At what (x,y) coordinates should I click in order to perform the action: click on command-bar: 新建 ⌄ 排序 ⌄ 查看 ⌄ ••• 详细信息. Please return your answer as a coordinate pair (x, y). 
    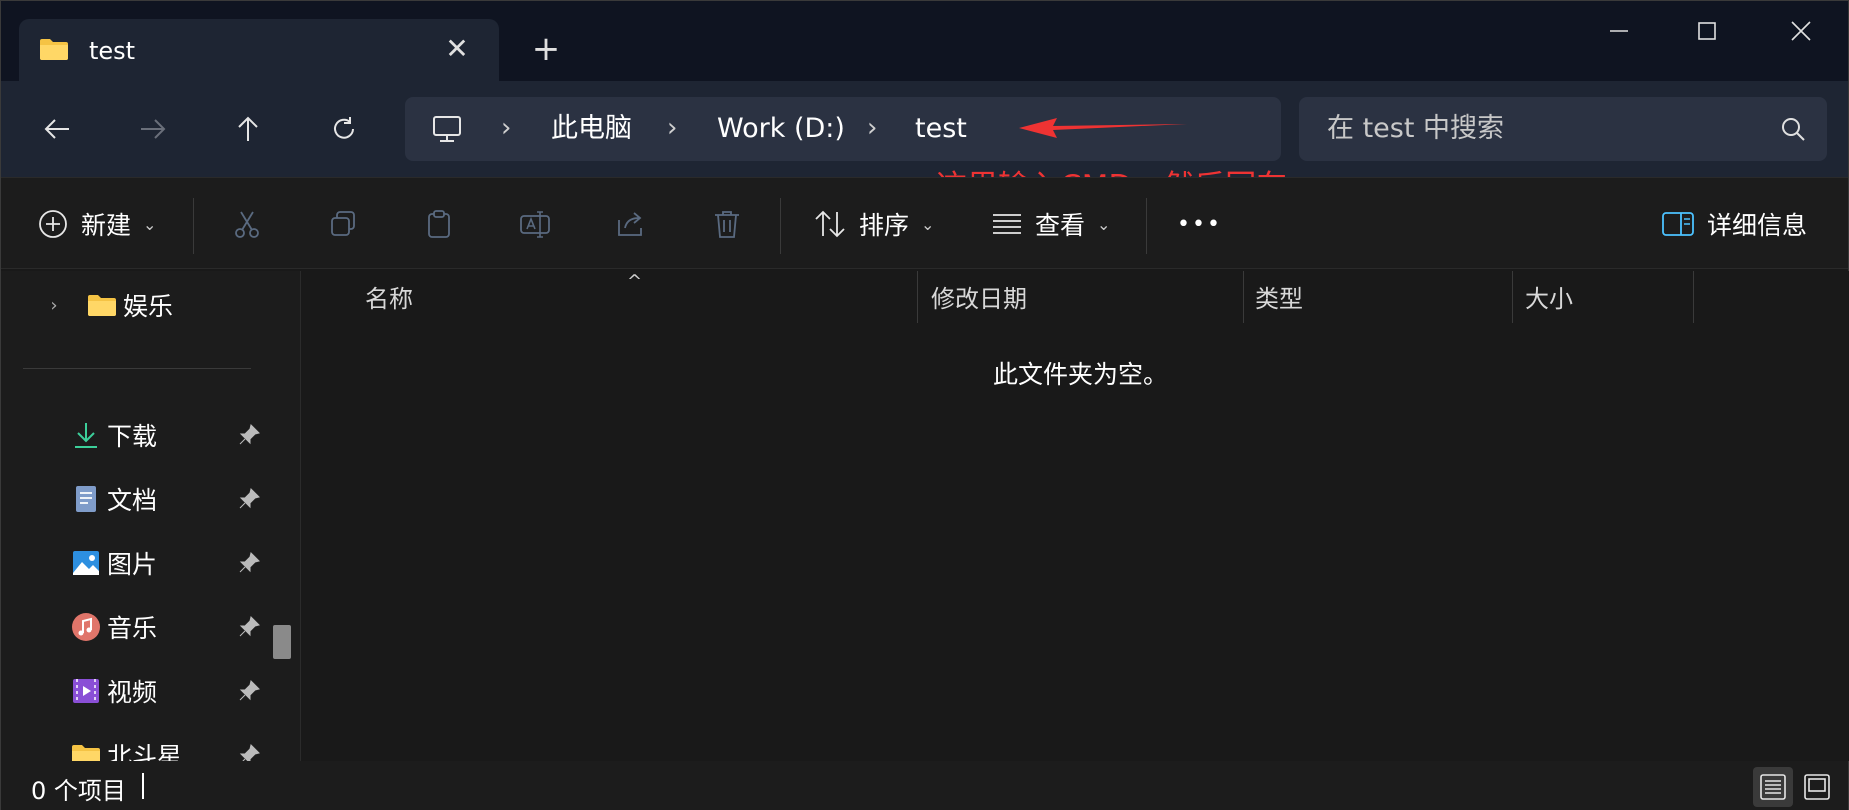
    Looking at the image, I should click on (924, 223).